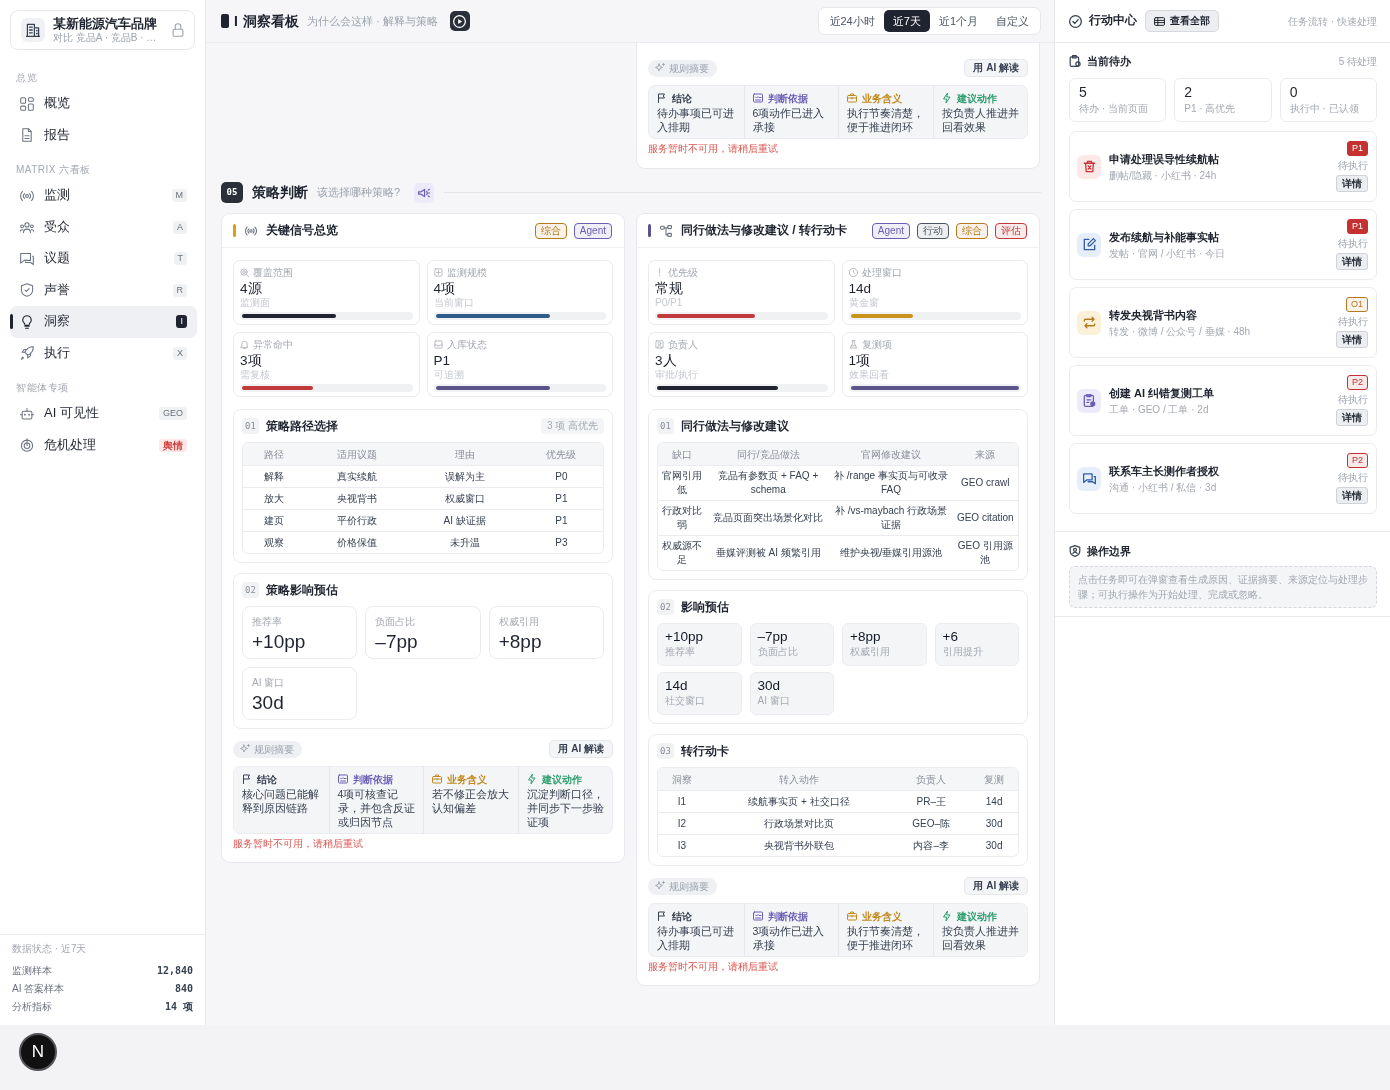 The width and height of the screenshot is (1390, 1090). I want to click on table-cell: P1, so click(561, 520).